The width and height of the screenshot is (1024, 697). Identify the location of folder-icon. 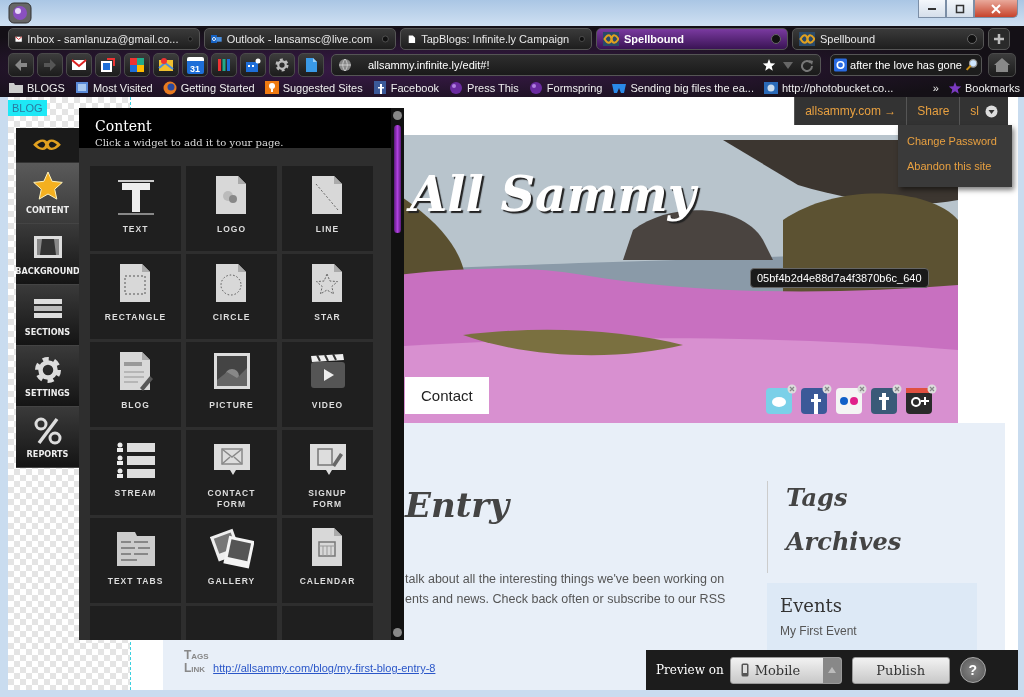
(16, 87).